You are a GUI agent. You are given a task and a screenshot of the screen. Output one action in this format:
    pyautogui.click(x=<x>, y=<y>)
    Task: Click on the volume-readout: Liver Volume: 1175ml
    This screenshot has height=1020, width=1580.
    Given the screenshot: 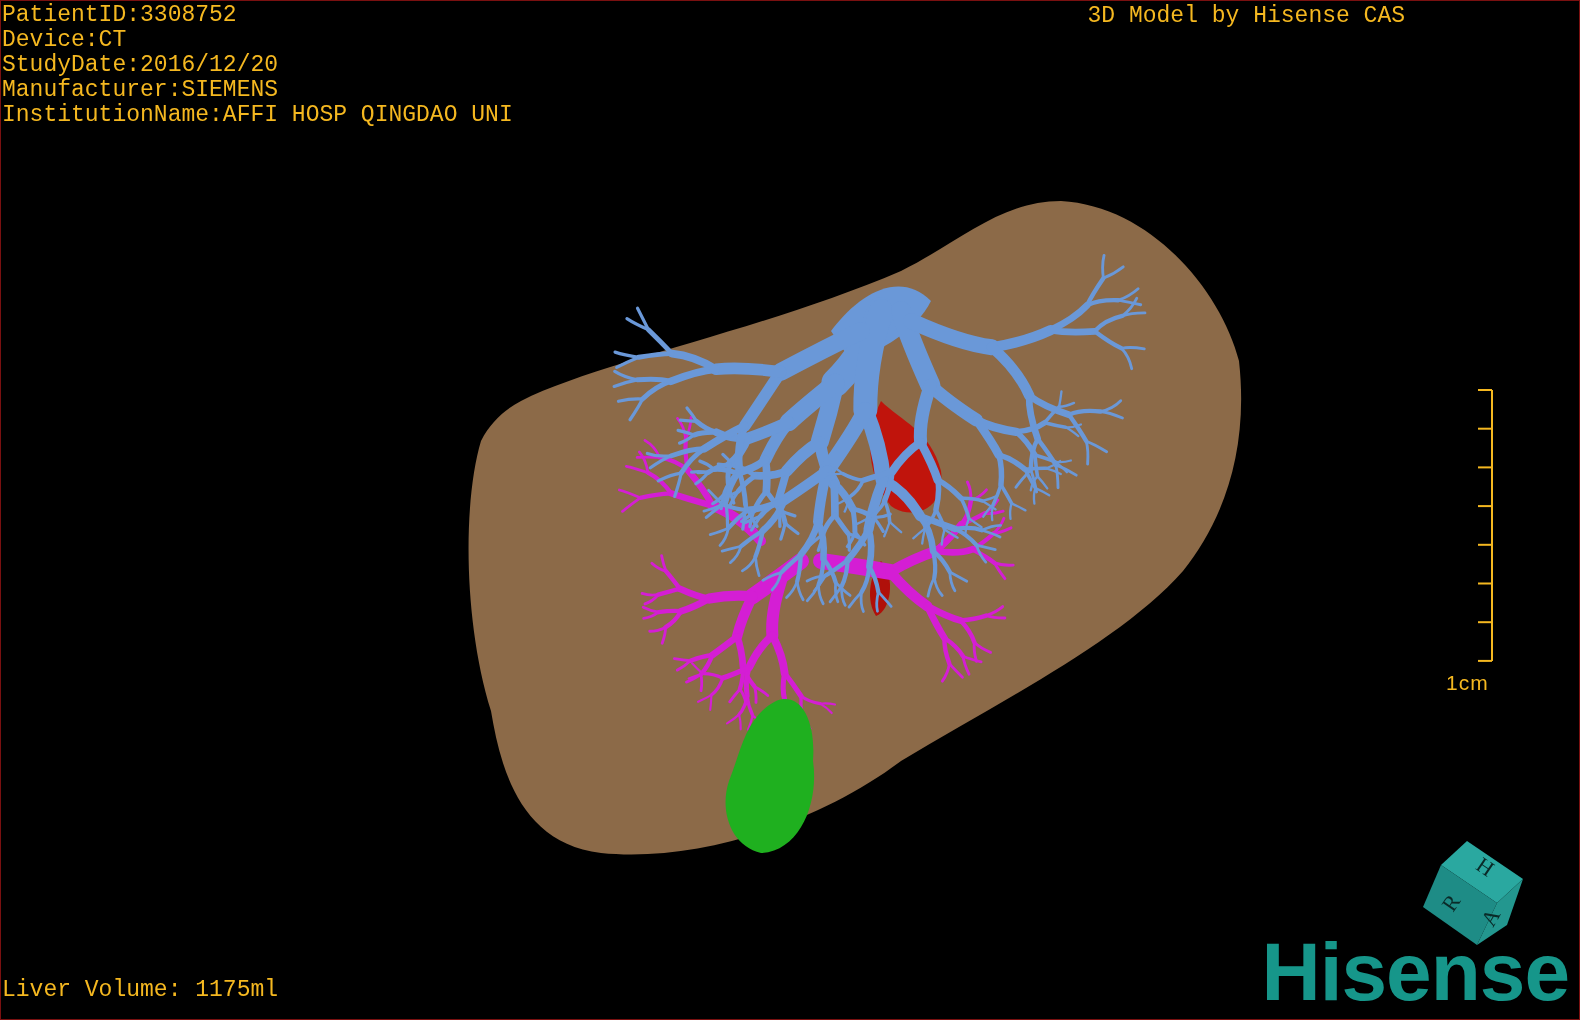 What is the action you would take?
    pyautogui.click(x=140, y=990)
    